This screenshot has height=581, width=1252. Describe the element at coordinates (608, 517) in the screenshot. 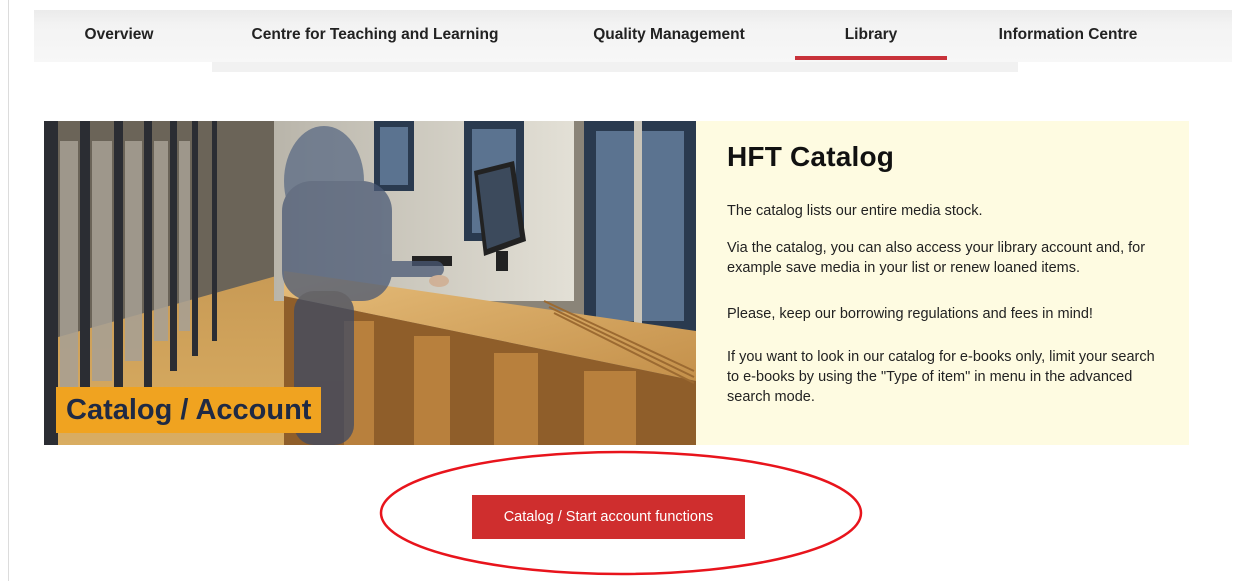

I see `start-account-functions-button: Catalog / Start account functions` at that location.